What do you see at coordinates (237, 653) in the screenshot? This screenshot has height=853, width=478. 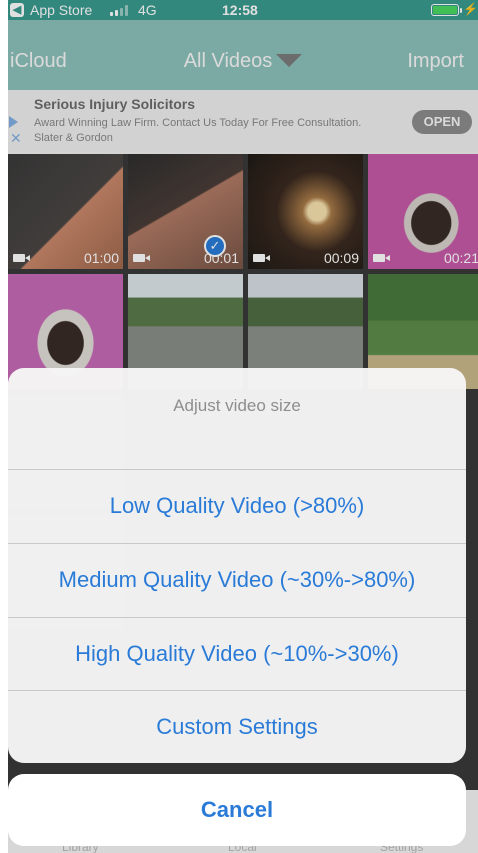 I see `high-quality-option: High Quality Video (~10%->30%)` at bounding box center [237, 653].